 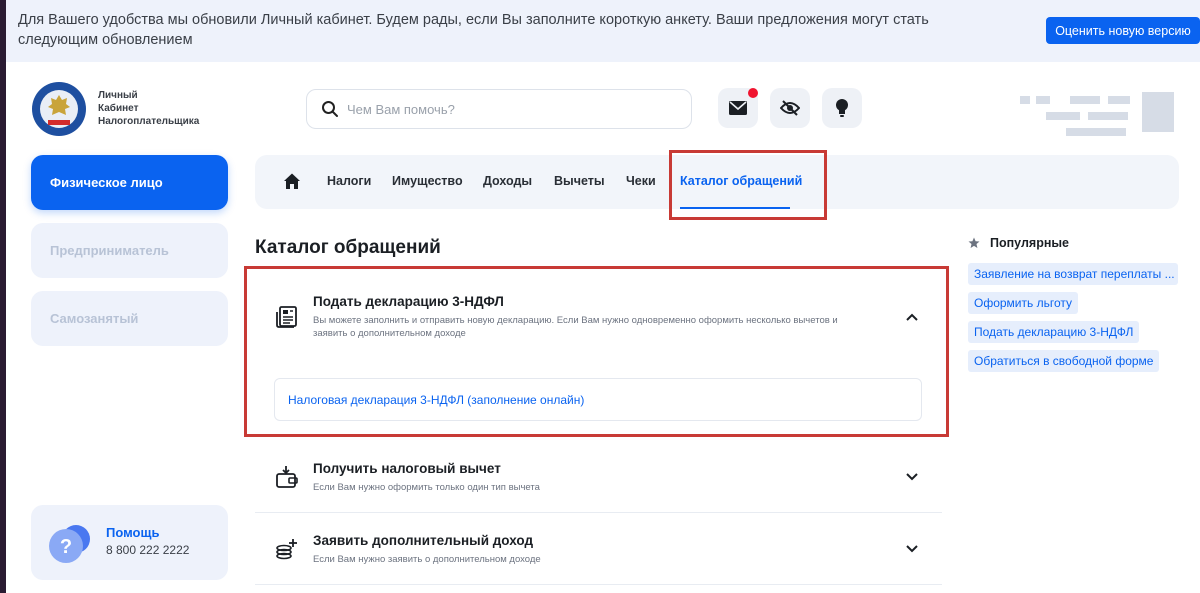 I want to click on messages-button, so click(x=738, y=108).